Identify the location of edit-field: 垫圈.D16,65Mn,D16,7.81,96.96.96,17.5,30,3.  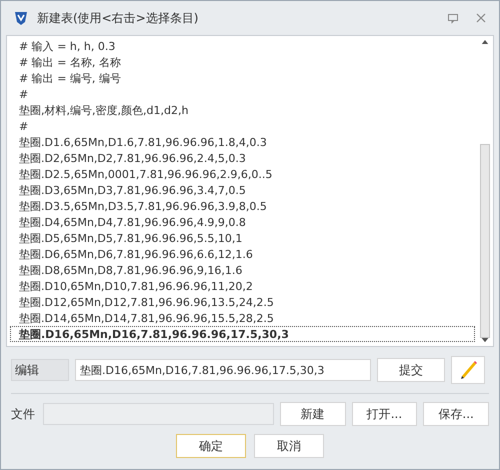
(223, 370).